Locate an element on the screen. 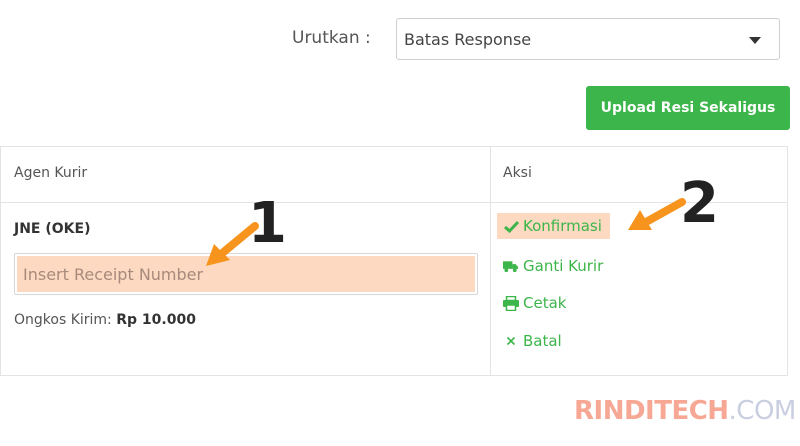  cancel-label: Batal is located at coordinates (542, 341).